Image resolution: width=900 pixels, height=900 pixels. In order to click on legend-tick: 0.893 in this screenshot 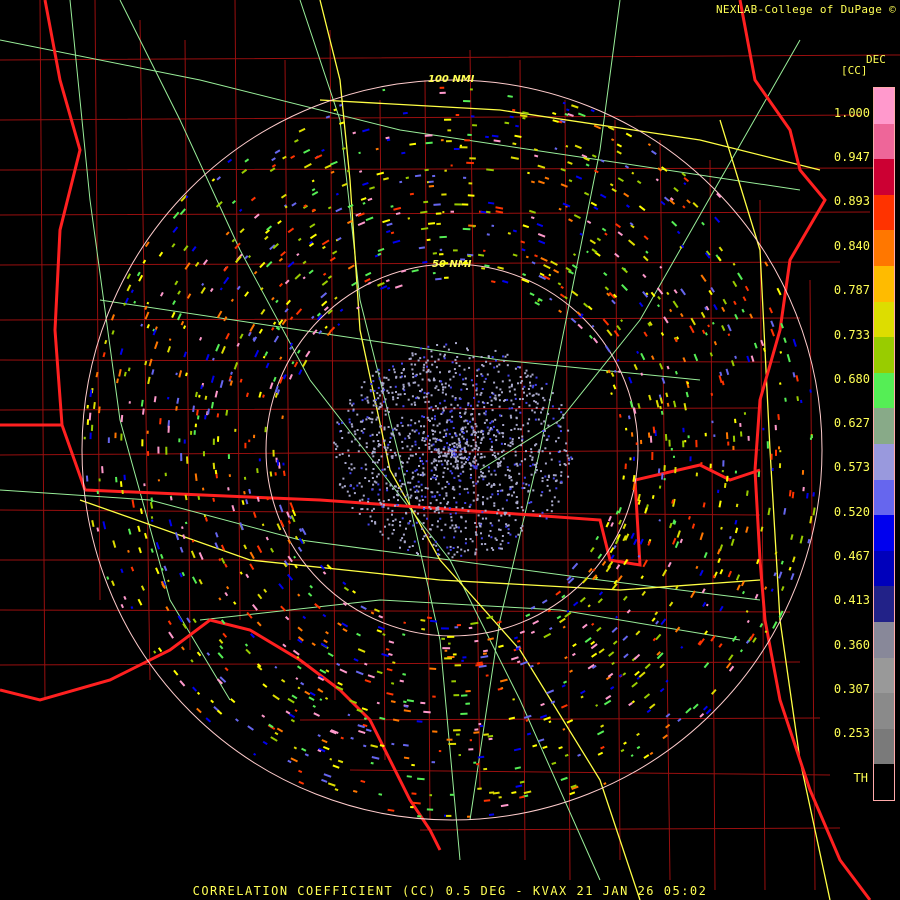, I will do `click(851, 201)`.